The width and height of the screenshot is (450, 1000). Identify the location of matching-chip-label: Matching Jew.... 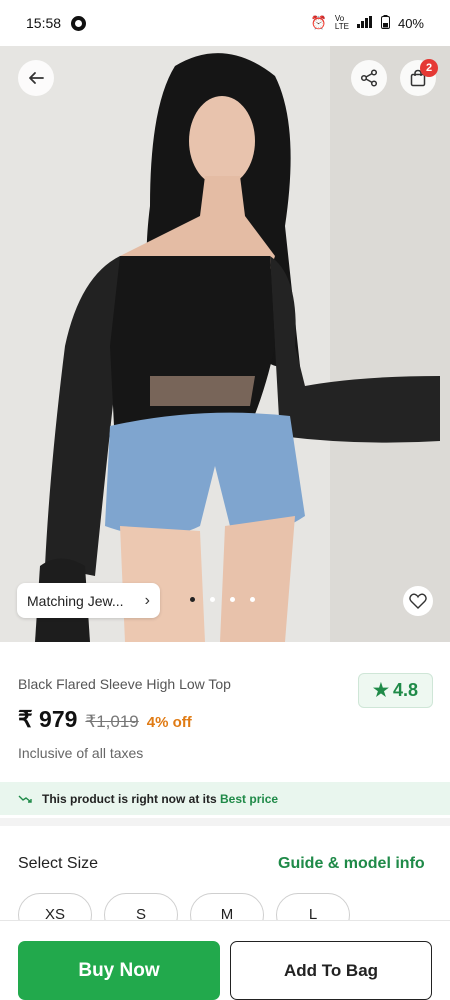
(75, 600).